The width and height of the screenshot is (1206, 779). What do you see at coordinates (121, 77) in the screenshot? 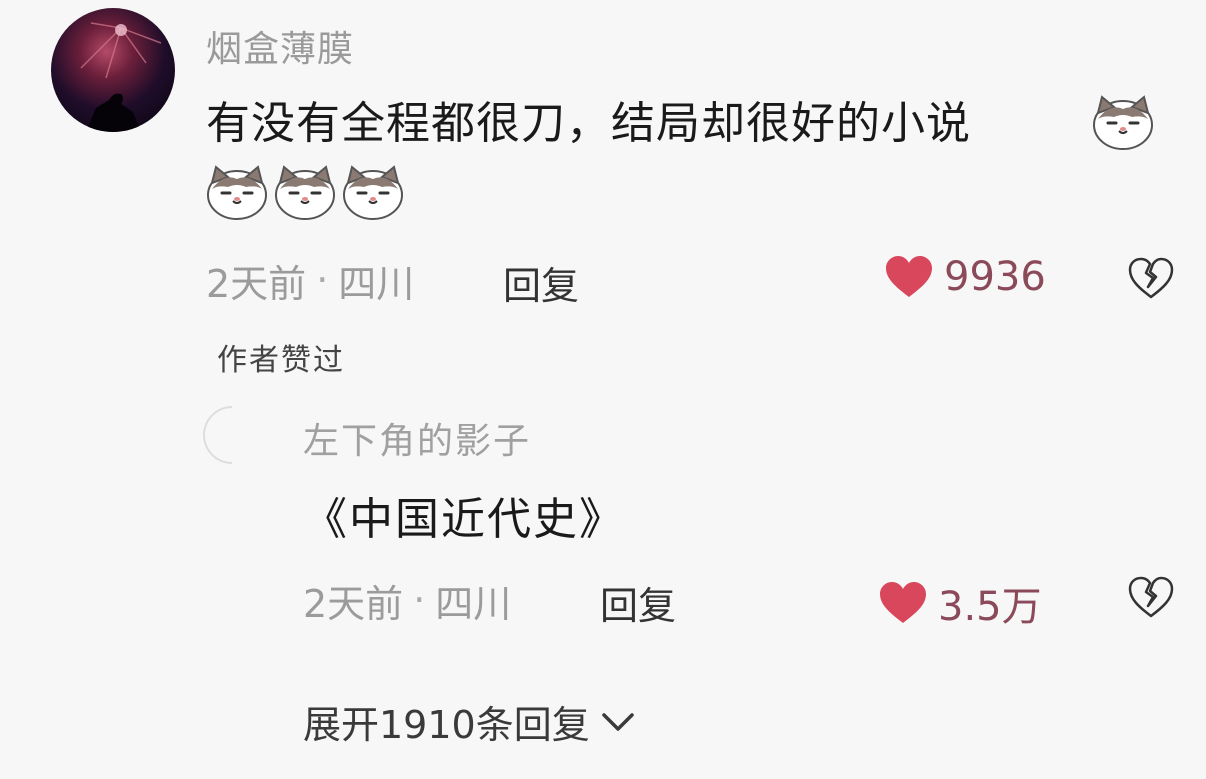
I see `night-sky-avatar-icon` at bounding box center [121, 77].